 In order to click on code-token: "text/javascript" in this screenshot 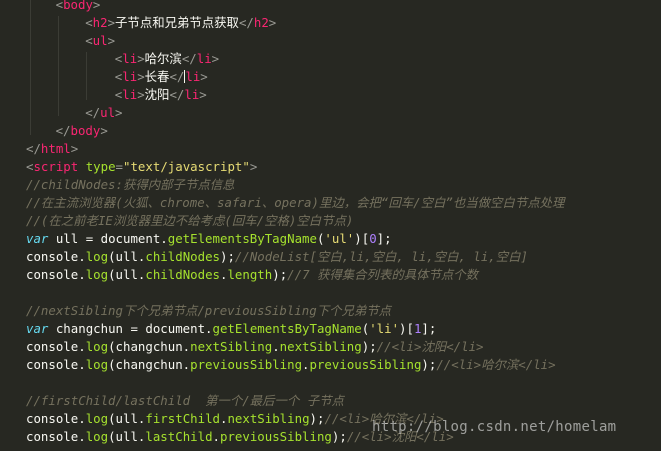, I will do `click(186, 166)`.